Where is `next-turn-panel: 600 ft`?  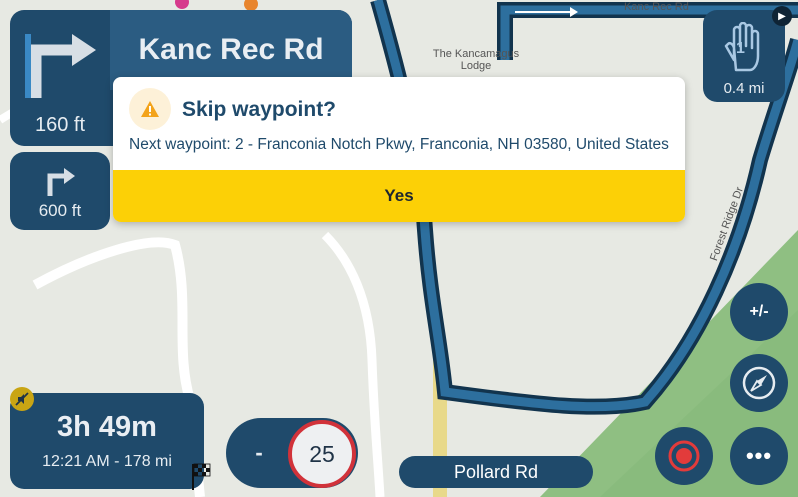
next-turn-panel: 600 ft is located at coordinates (60, 191).